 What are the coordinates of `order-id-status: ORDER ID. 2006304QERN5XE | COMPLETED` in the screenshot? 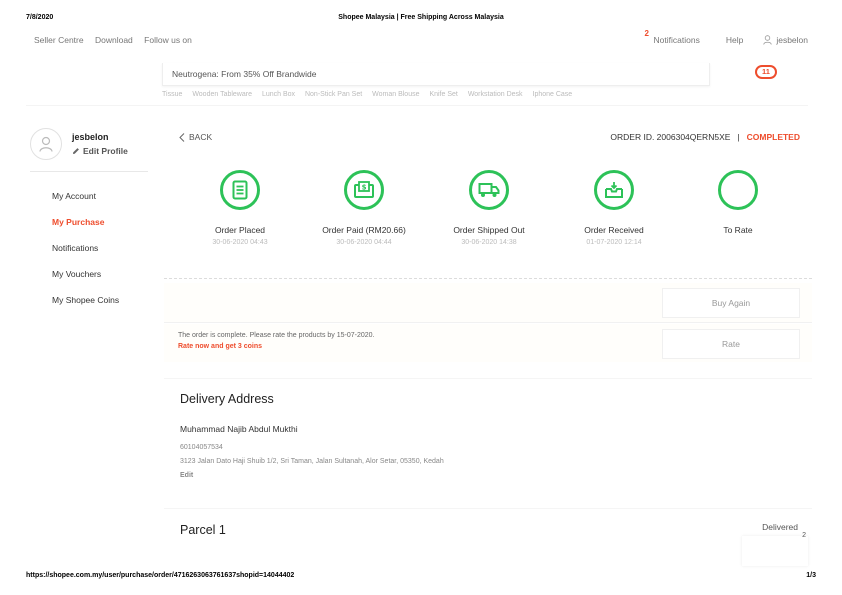 It's located at (705, 137).